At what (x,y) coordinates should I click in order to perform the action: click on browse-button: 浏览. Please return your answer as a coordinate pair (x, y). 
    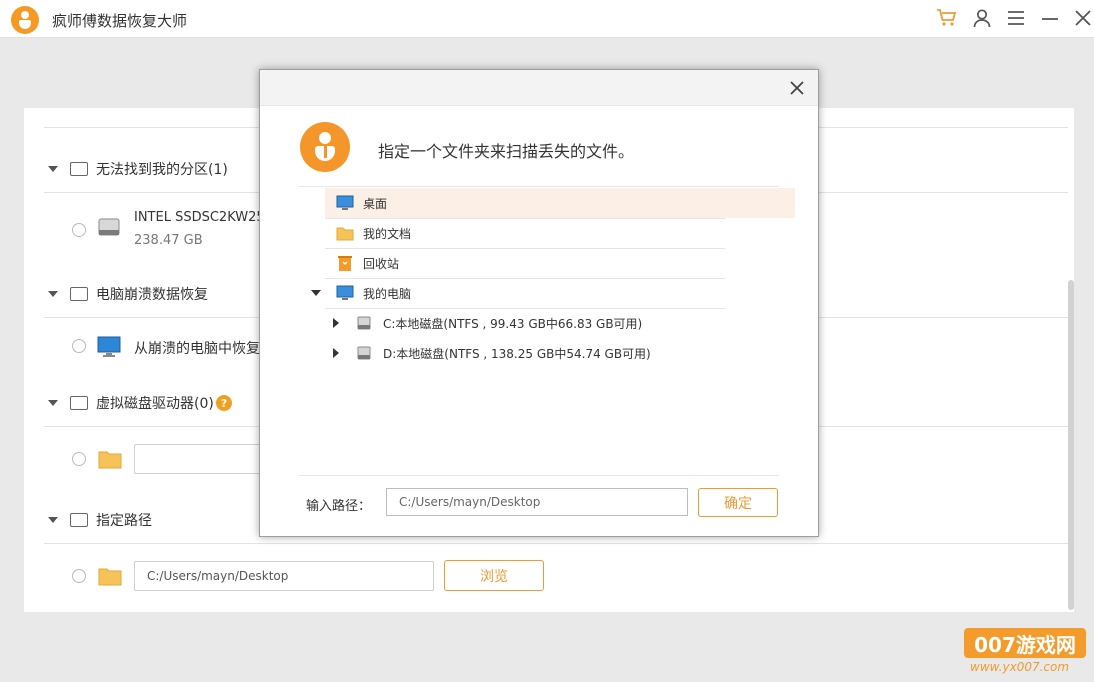
    Looking at the image, I should click on (494, 575).